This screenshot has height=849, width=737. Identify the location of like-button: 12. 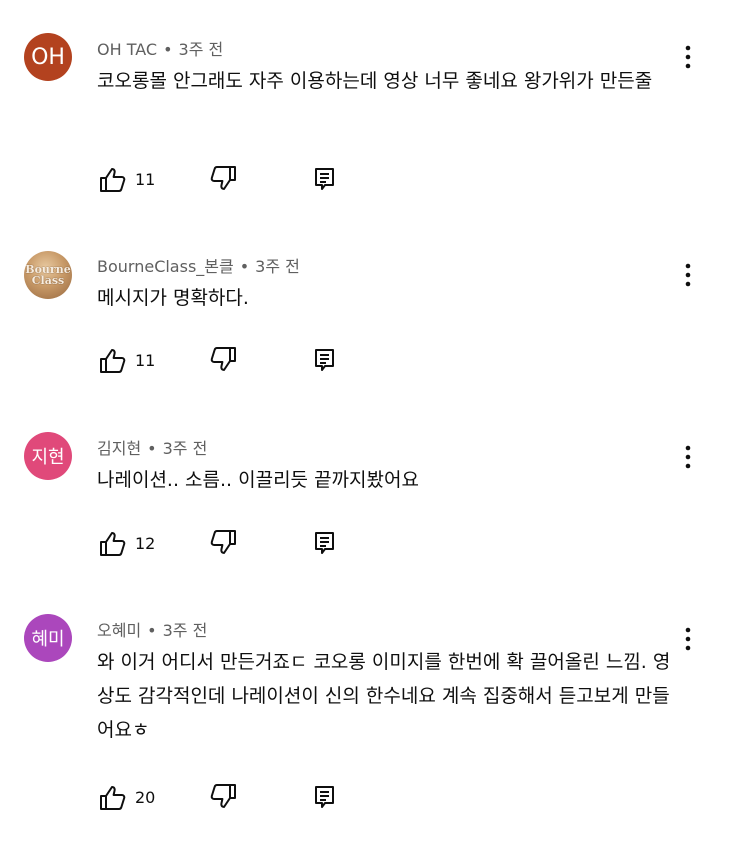
(126, 543).